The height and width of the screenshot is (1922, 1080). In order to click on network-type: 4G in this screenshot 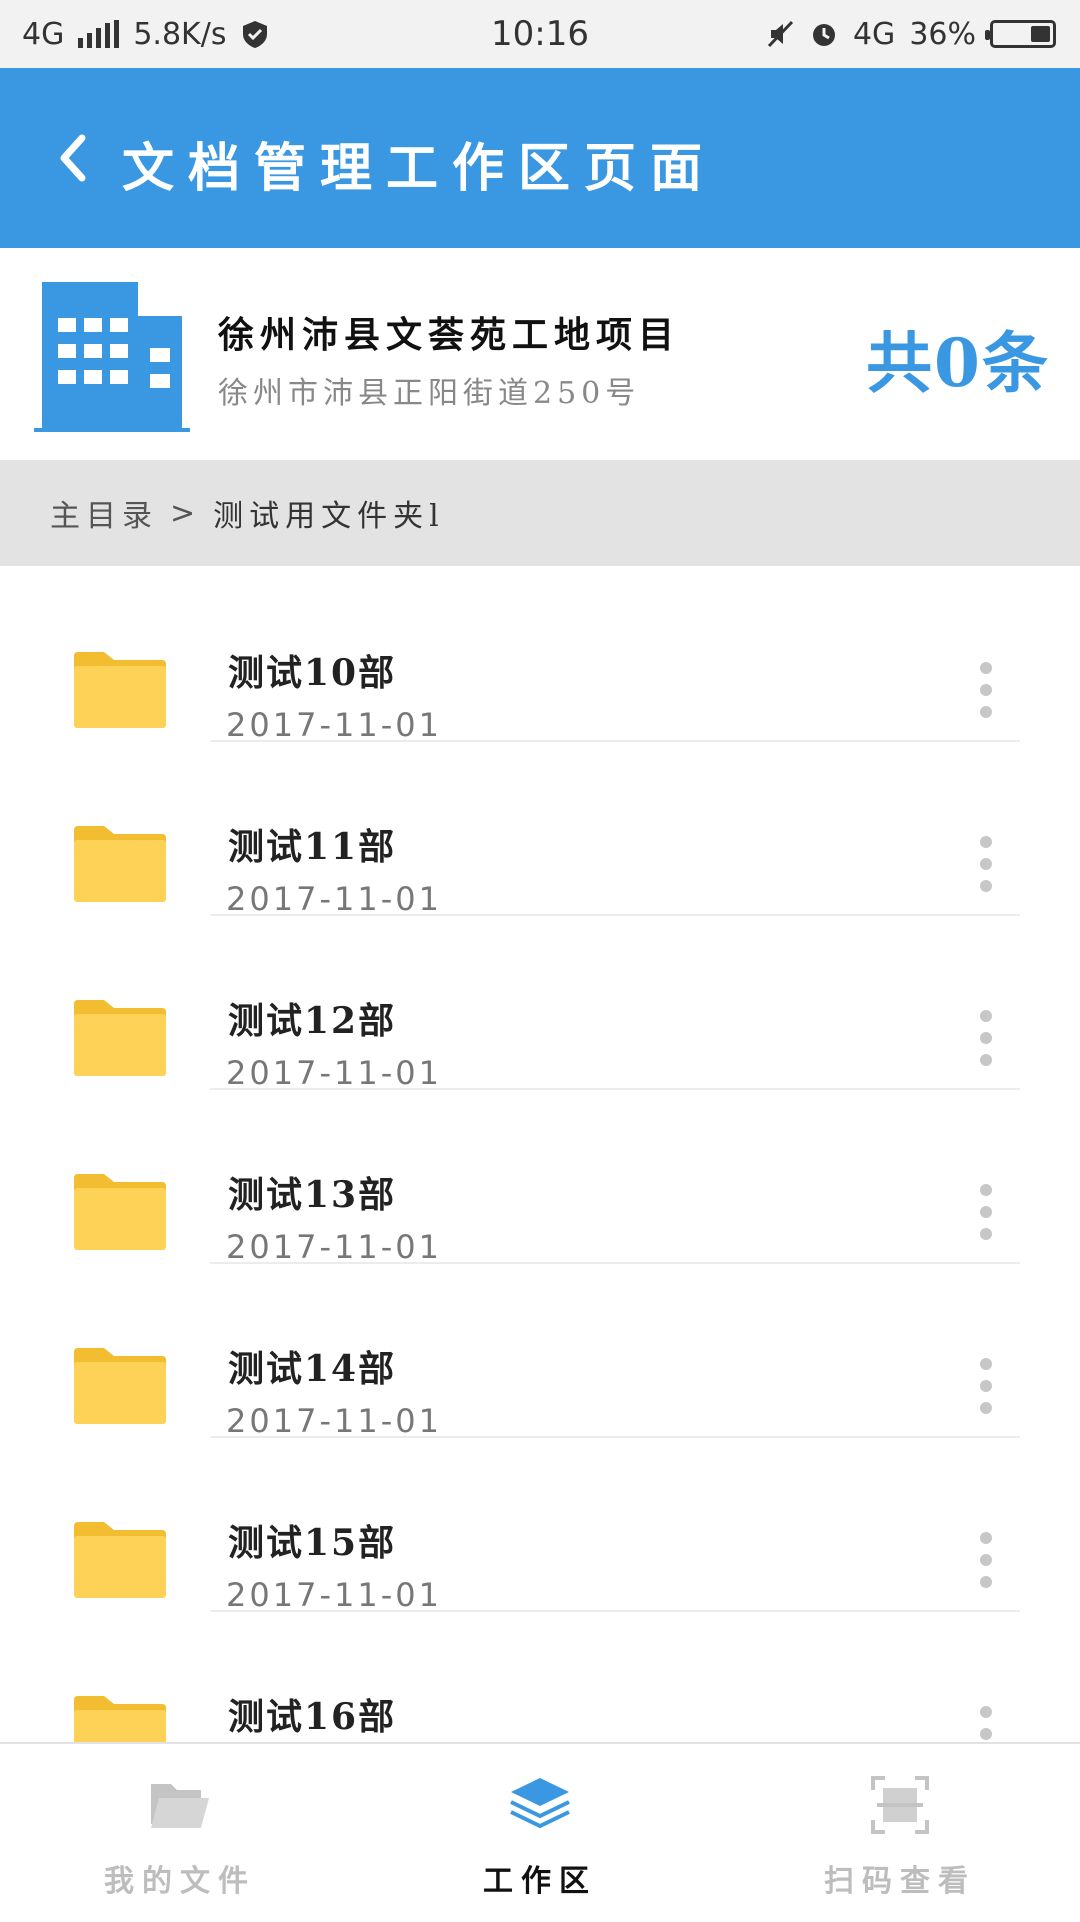, I will do `click(43, 34)`.